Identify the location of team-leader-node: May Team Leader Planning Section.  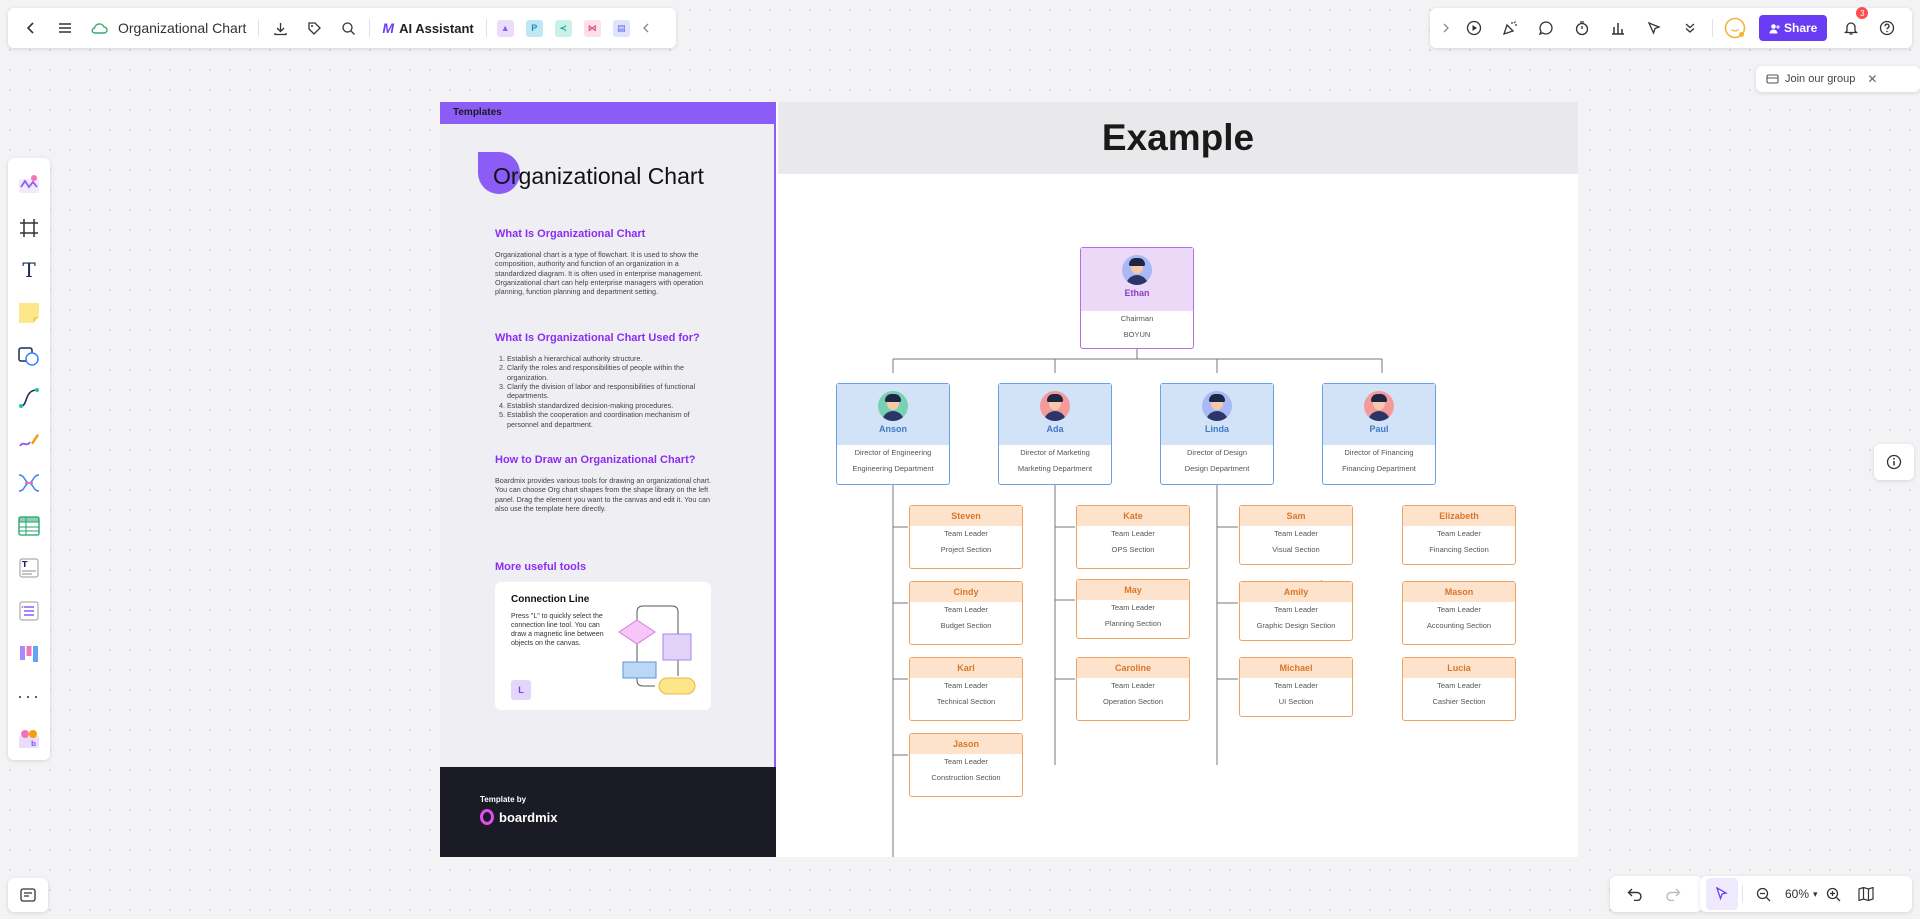
(1133, 609).